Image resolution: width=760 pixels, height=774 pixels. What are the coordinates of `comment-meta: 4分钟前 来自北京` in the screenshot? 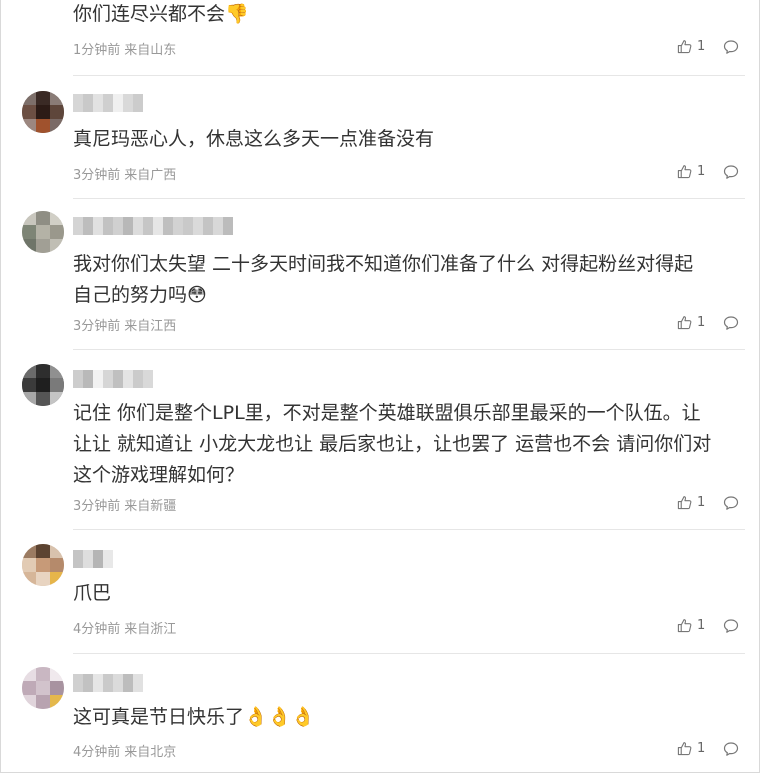 It's located at (124, 750).